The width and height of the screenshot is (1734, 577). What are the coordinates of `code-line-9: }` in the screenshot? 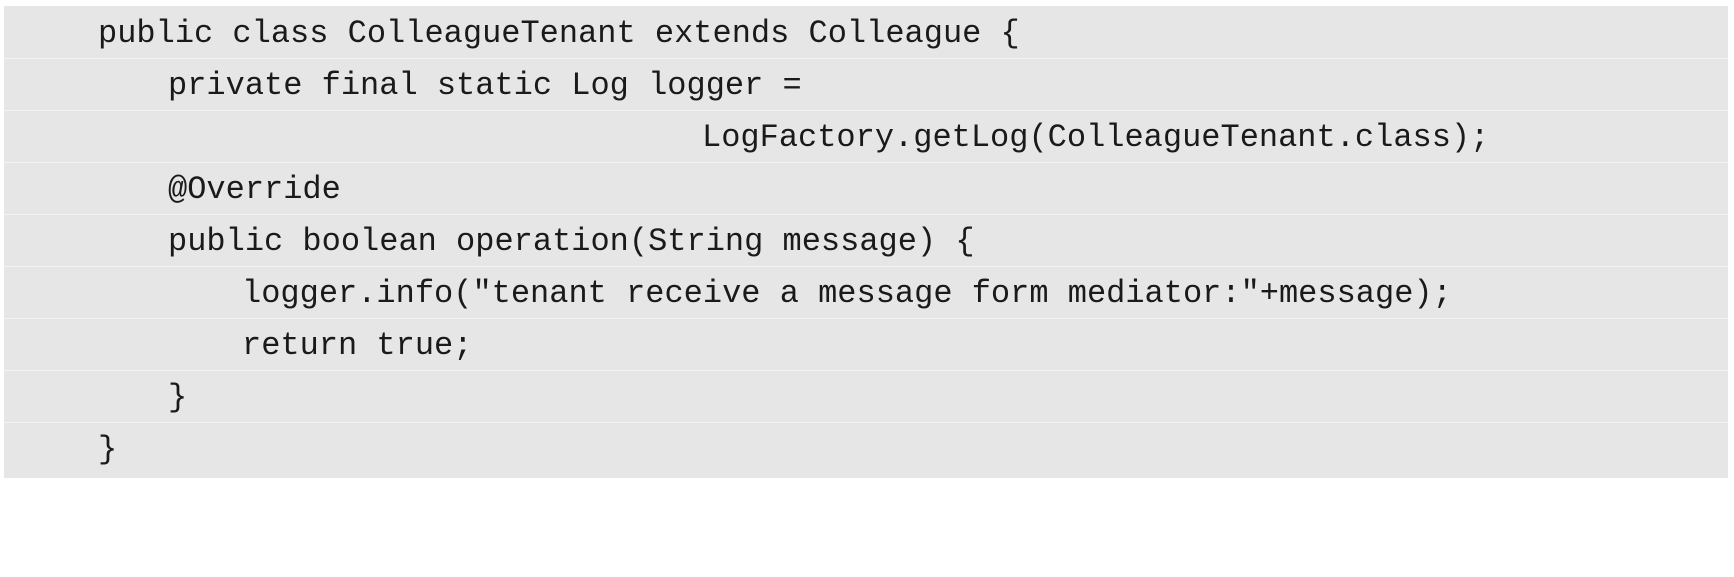 It's located at (866, 449).